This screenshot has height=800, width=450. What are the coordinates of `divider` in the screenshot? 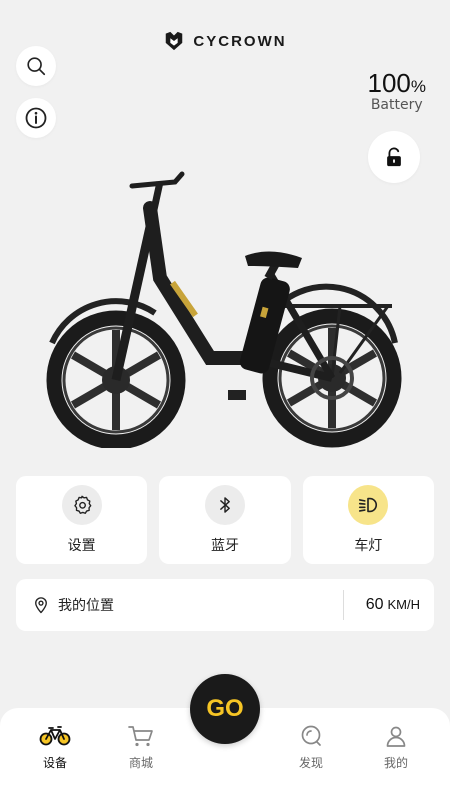 It's located at (343, 605).